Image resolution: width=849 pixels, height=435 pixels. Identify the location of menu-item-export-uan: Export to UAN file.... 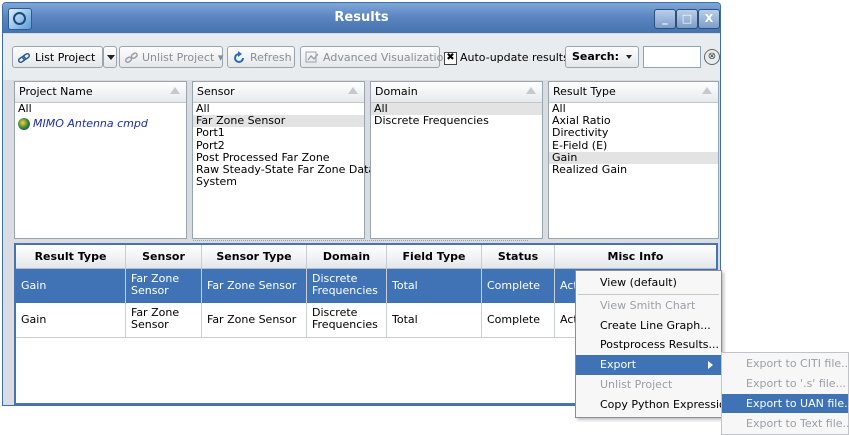
(785, 403).